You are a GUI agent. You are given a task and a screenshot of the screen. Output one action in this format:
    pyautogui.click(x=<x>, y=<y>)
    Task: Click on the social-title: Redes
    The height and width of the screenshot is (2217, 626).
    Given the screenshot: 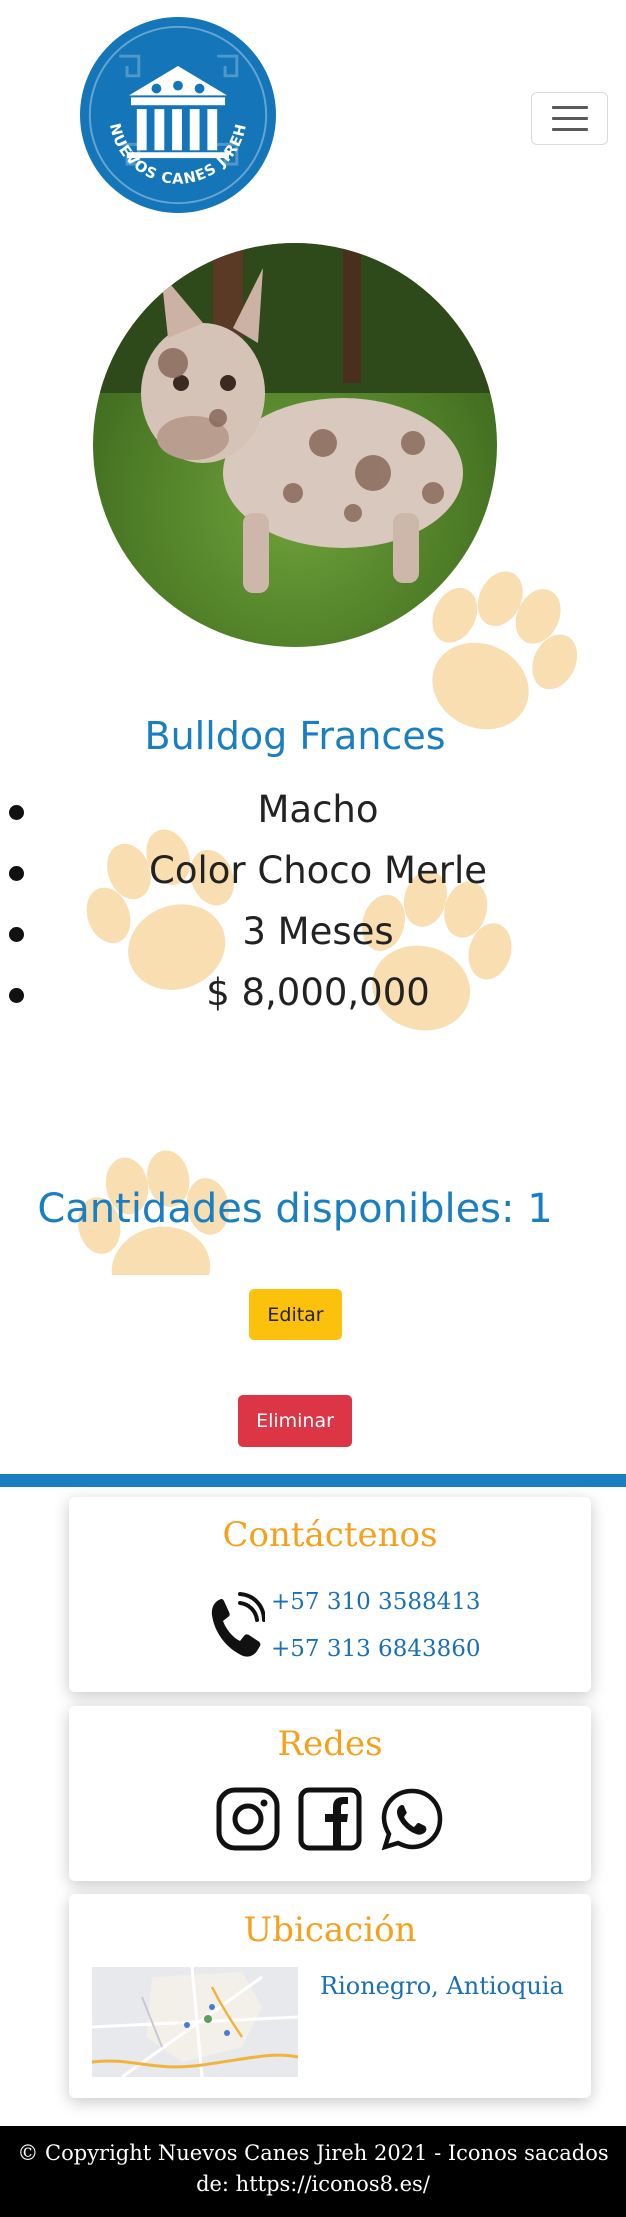 What is the action you would take?
    pyautogui.click(x=330, y=1744)
    